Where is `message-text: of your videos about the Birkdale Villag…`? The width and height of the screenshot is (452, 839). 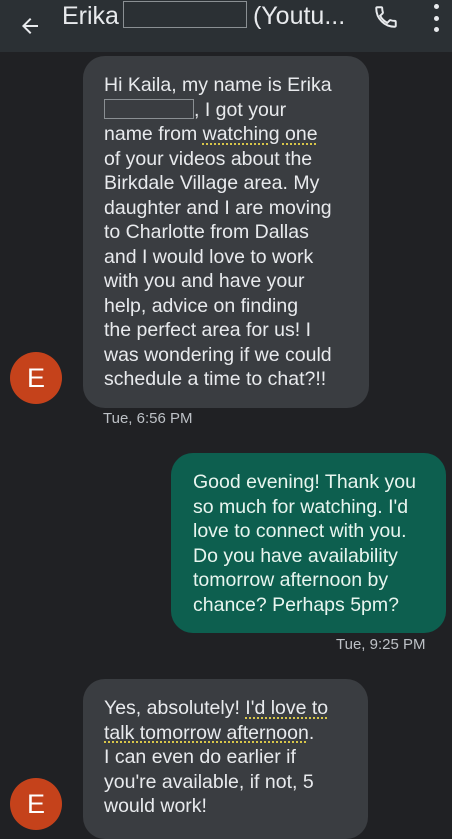
message-text: of your videos about the Birkdale Villag… is located at coordinates (218, 269).